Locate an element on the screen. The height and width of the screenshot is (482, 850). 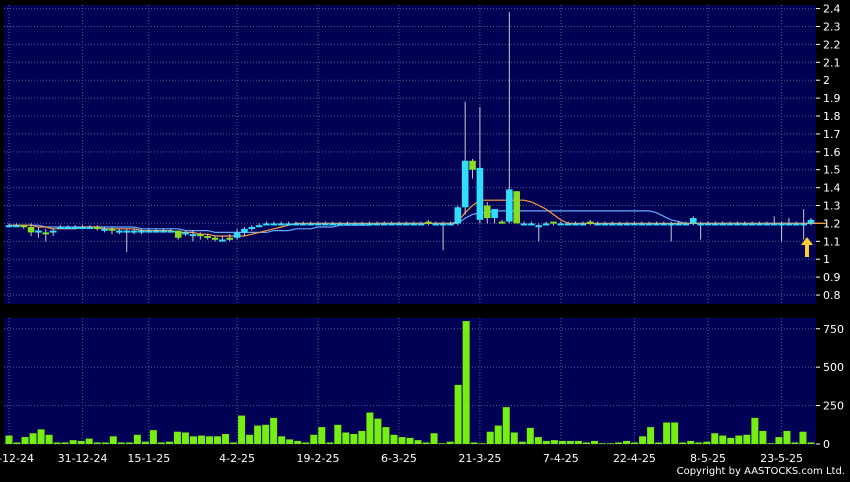
price-tick-label: 2 is located at coordinates (826, 80).